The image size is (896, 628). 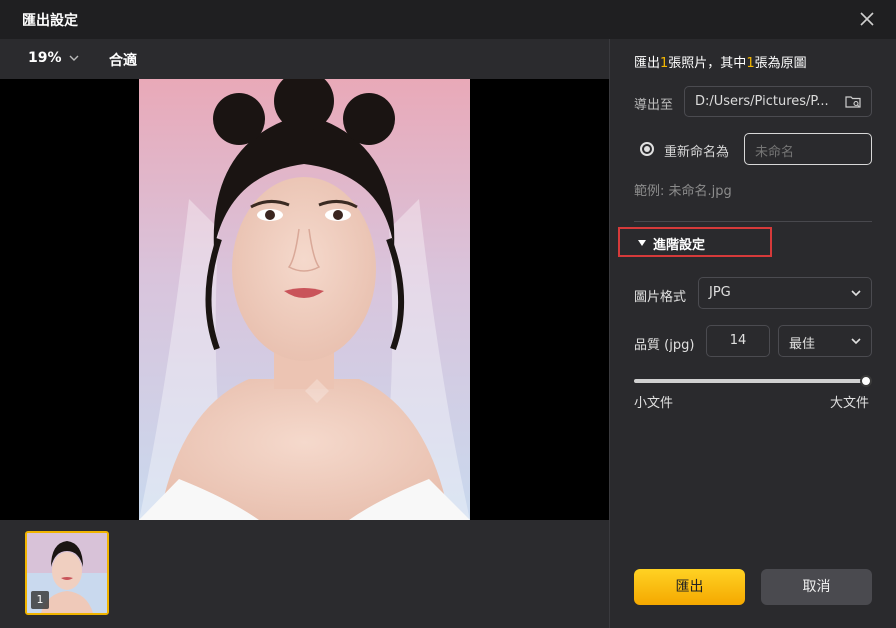 I want to click on export-summary: 匯出1張照片，其中1張為原圖, so click(x=720, y=61).